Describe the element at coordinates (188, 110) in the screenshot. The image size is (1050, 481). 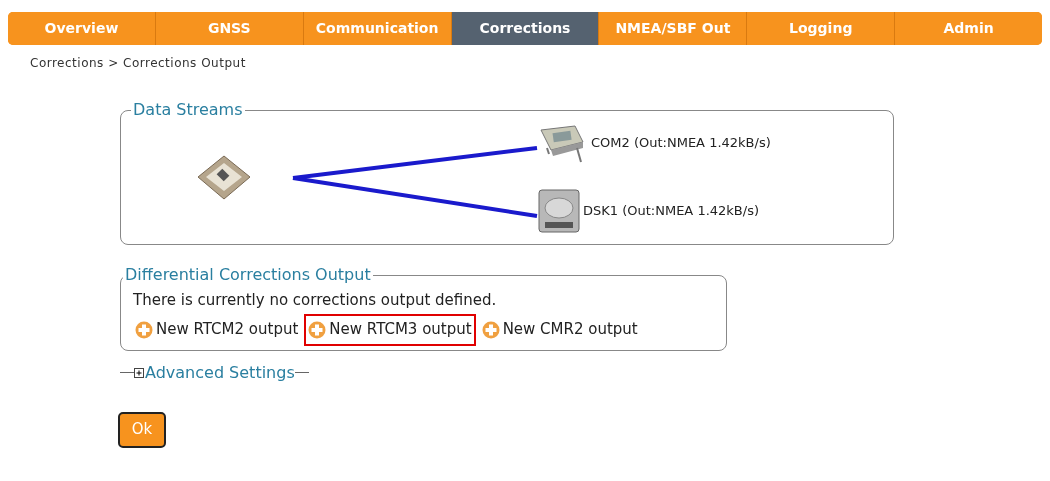
I see `panel-title: Data Streams` at that location.